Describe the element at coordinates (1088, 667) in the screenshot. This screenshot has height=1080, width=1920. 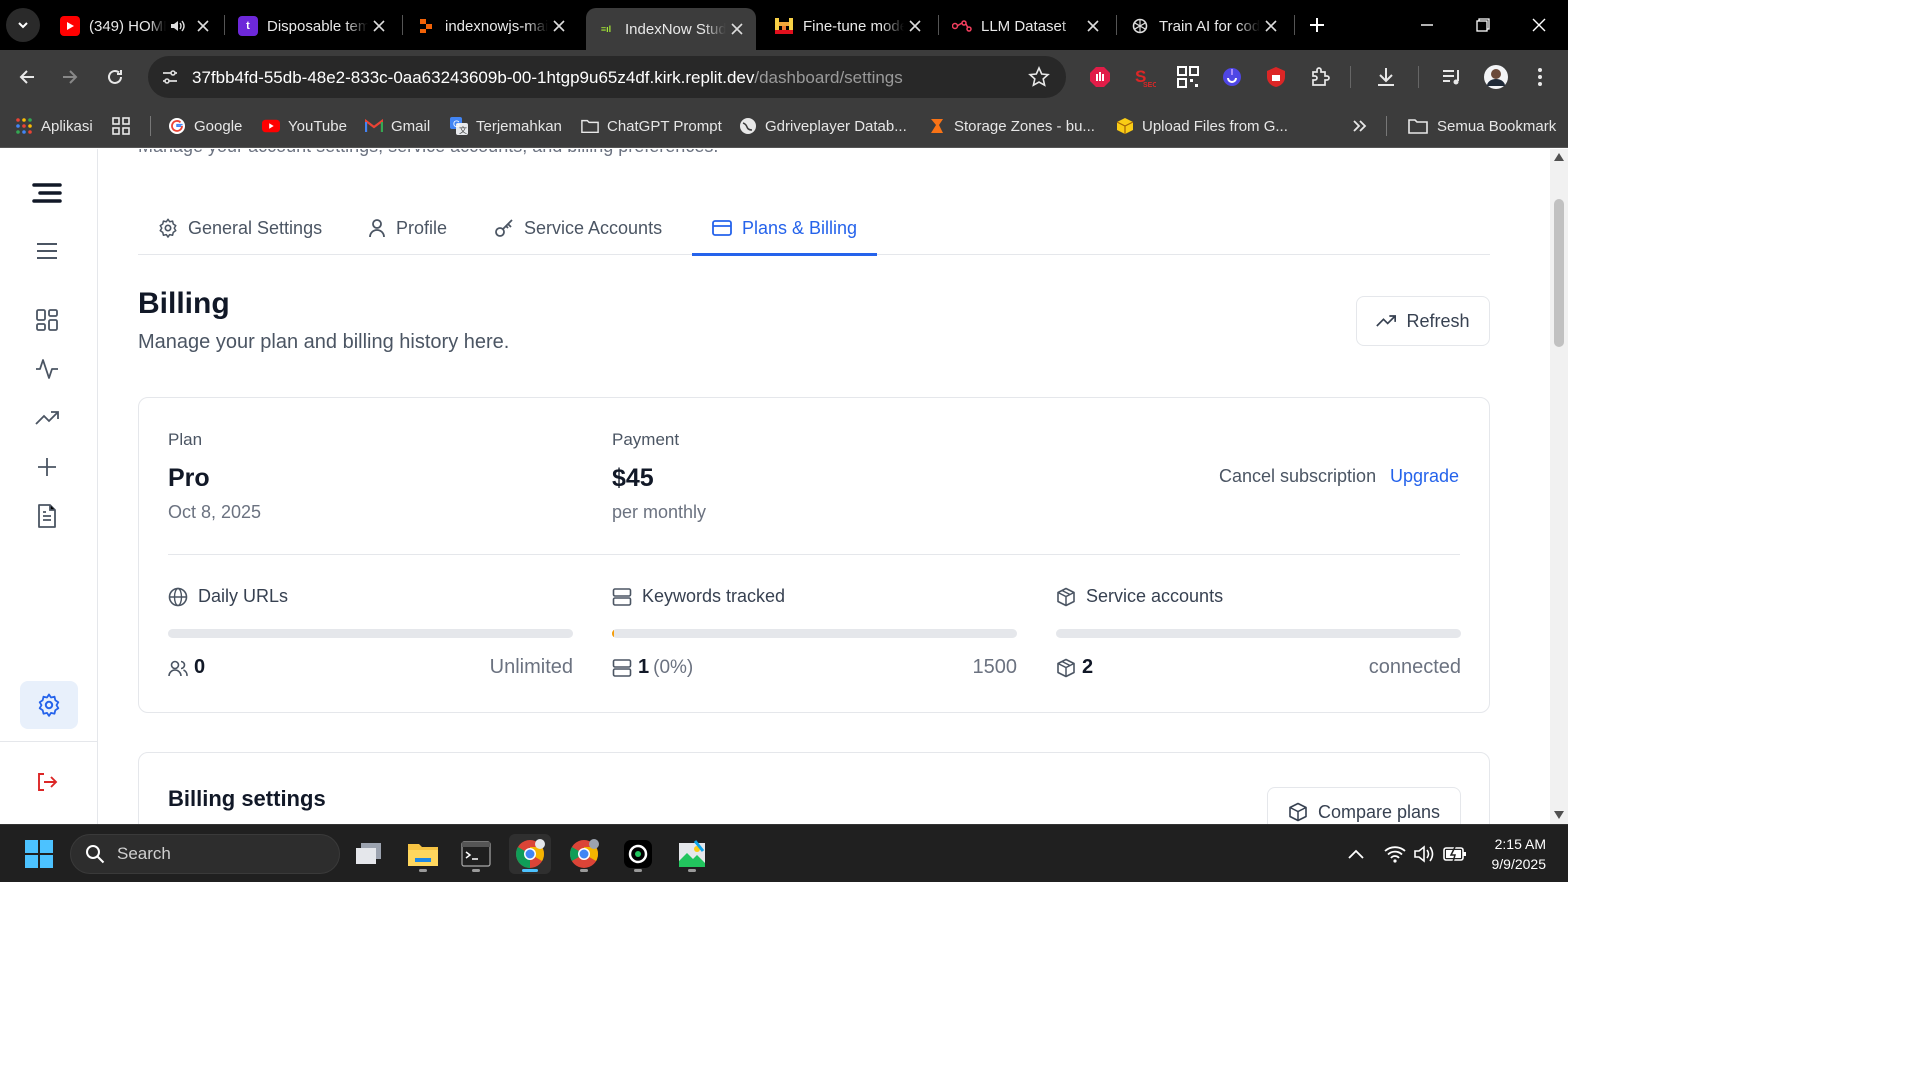
I see `service-accounts-count: 2` at that location.